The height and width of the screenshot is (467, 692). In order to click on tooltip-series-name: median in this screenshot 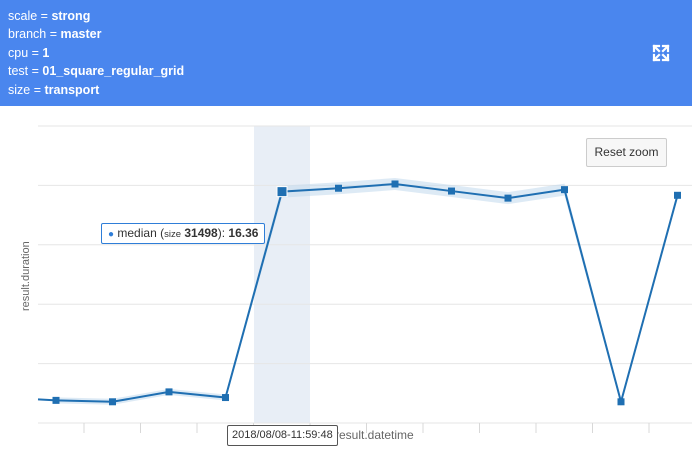, I will do `click(137, 233)`.